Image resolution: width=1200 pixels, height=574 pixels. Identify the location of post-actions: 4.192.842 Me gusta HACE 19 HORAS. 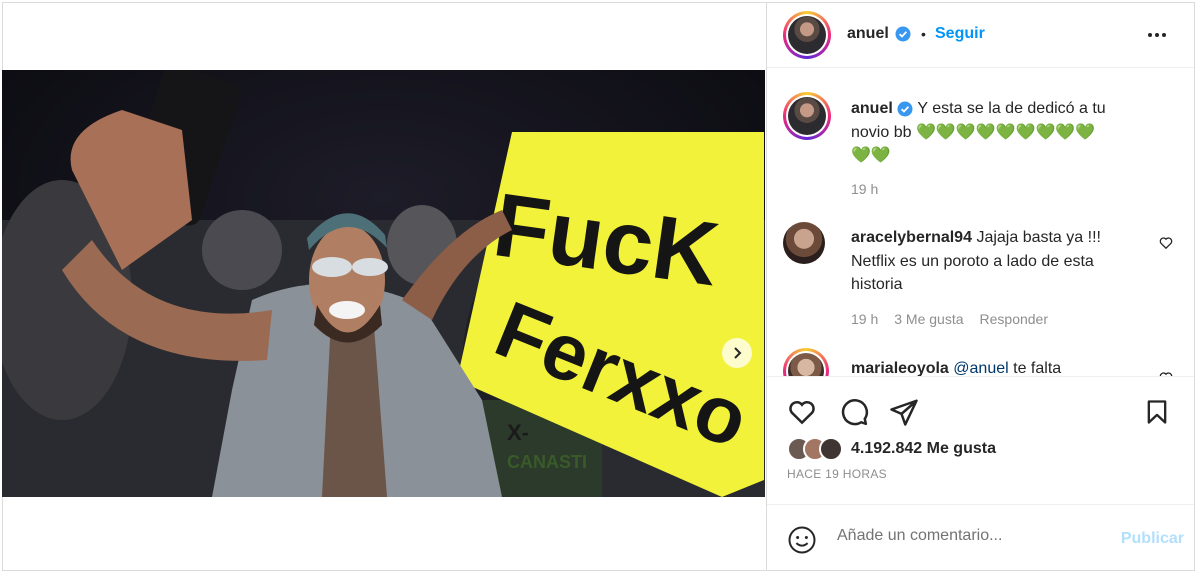
(980, 441).